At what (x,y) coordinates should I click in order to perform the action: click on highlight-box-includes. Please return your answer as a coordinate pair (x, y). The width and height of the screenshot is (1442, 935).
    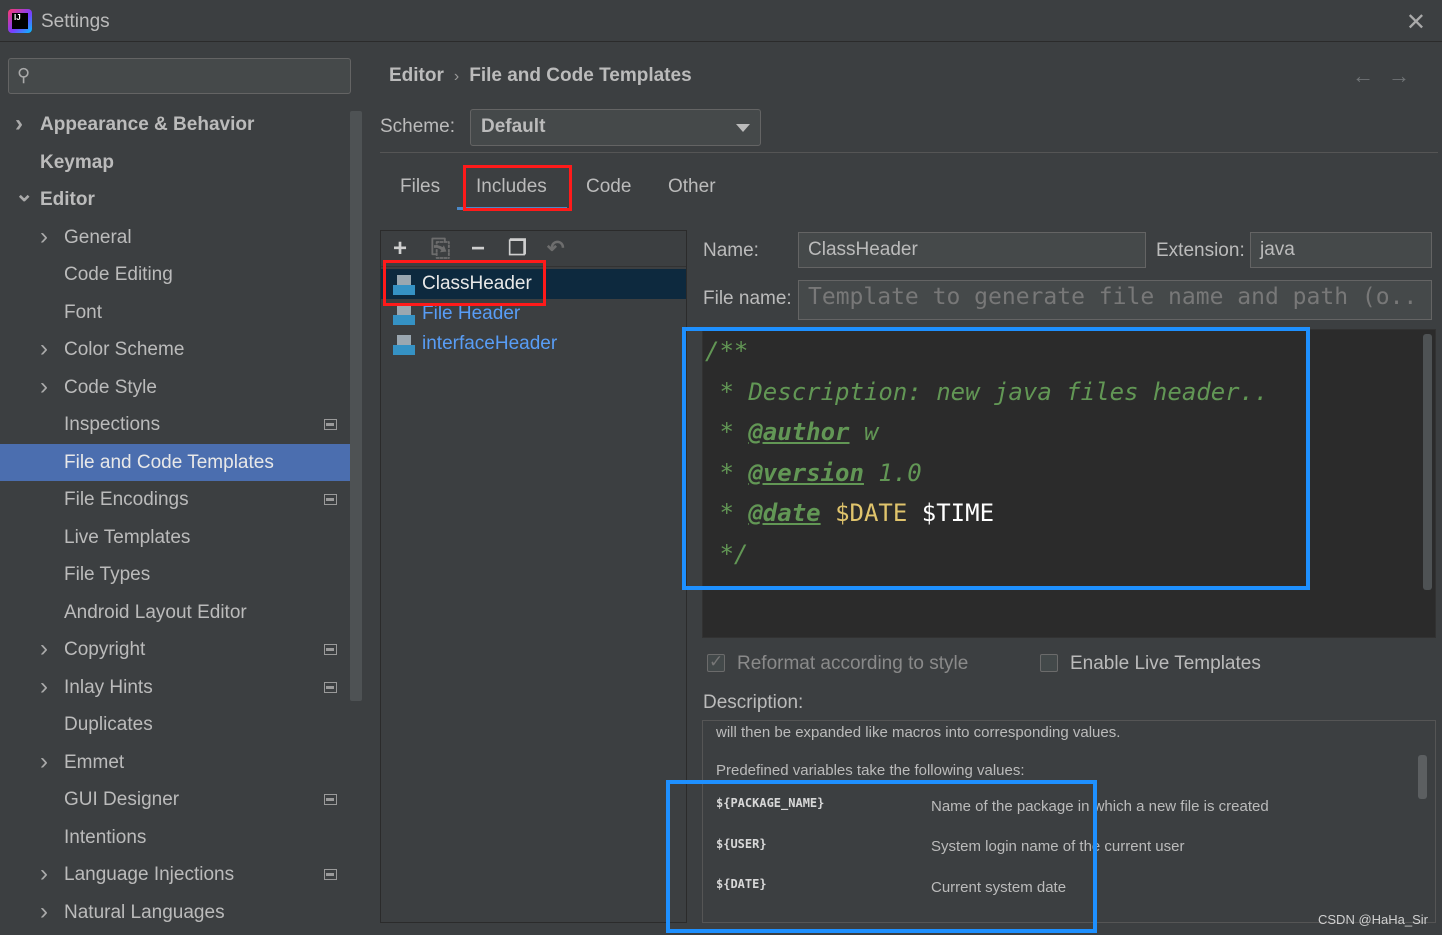
    Looking at the image, I should click on (517, 188).